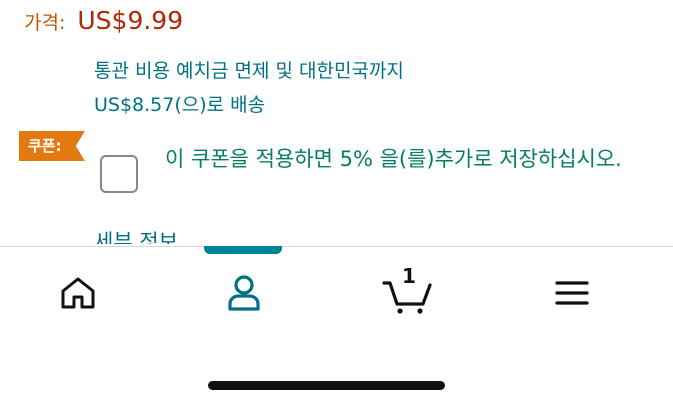 The width and height of the screenshot is (673, 416). I want to click on home-indicator, so click(326, 385).